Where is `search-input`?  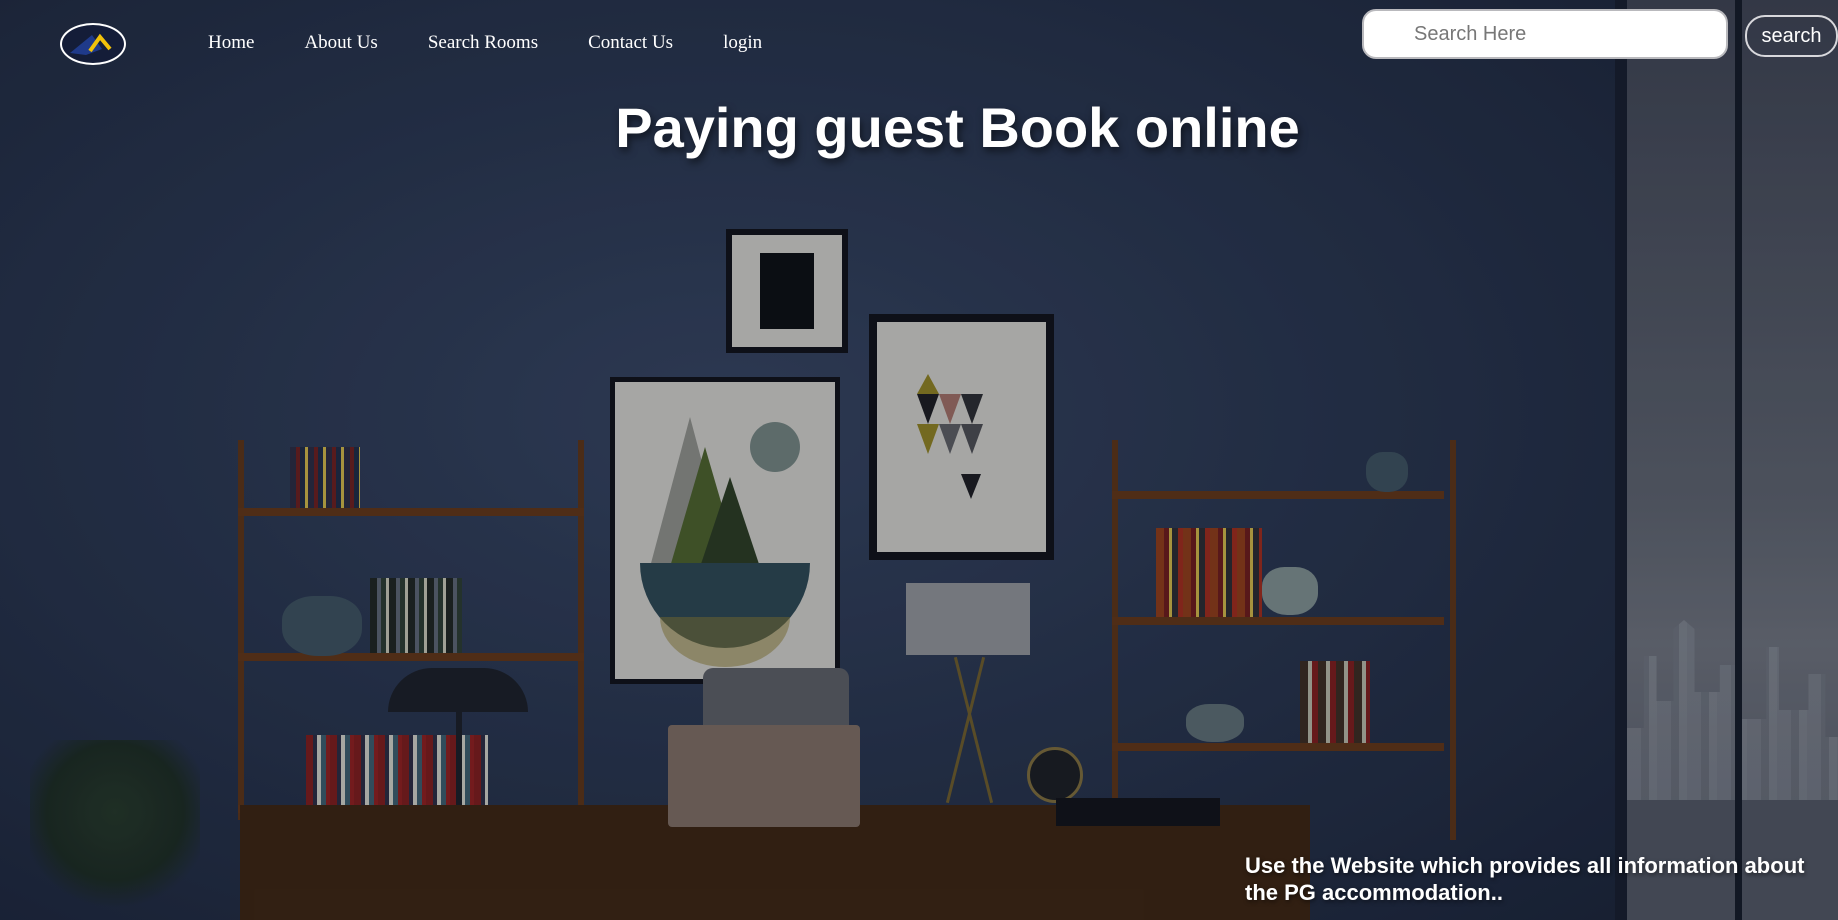
search-input is located at coordinates (1549, 34).